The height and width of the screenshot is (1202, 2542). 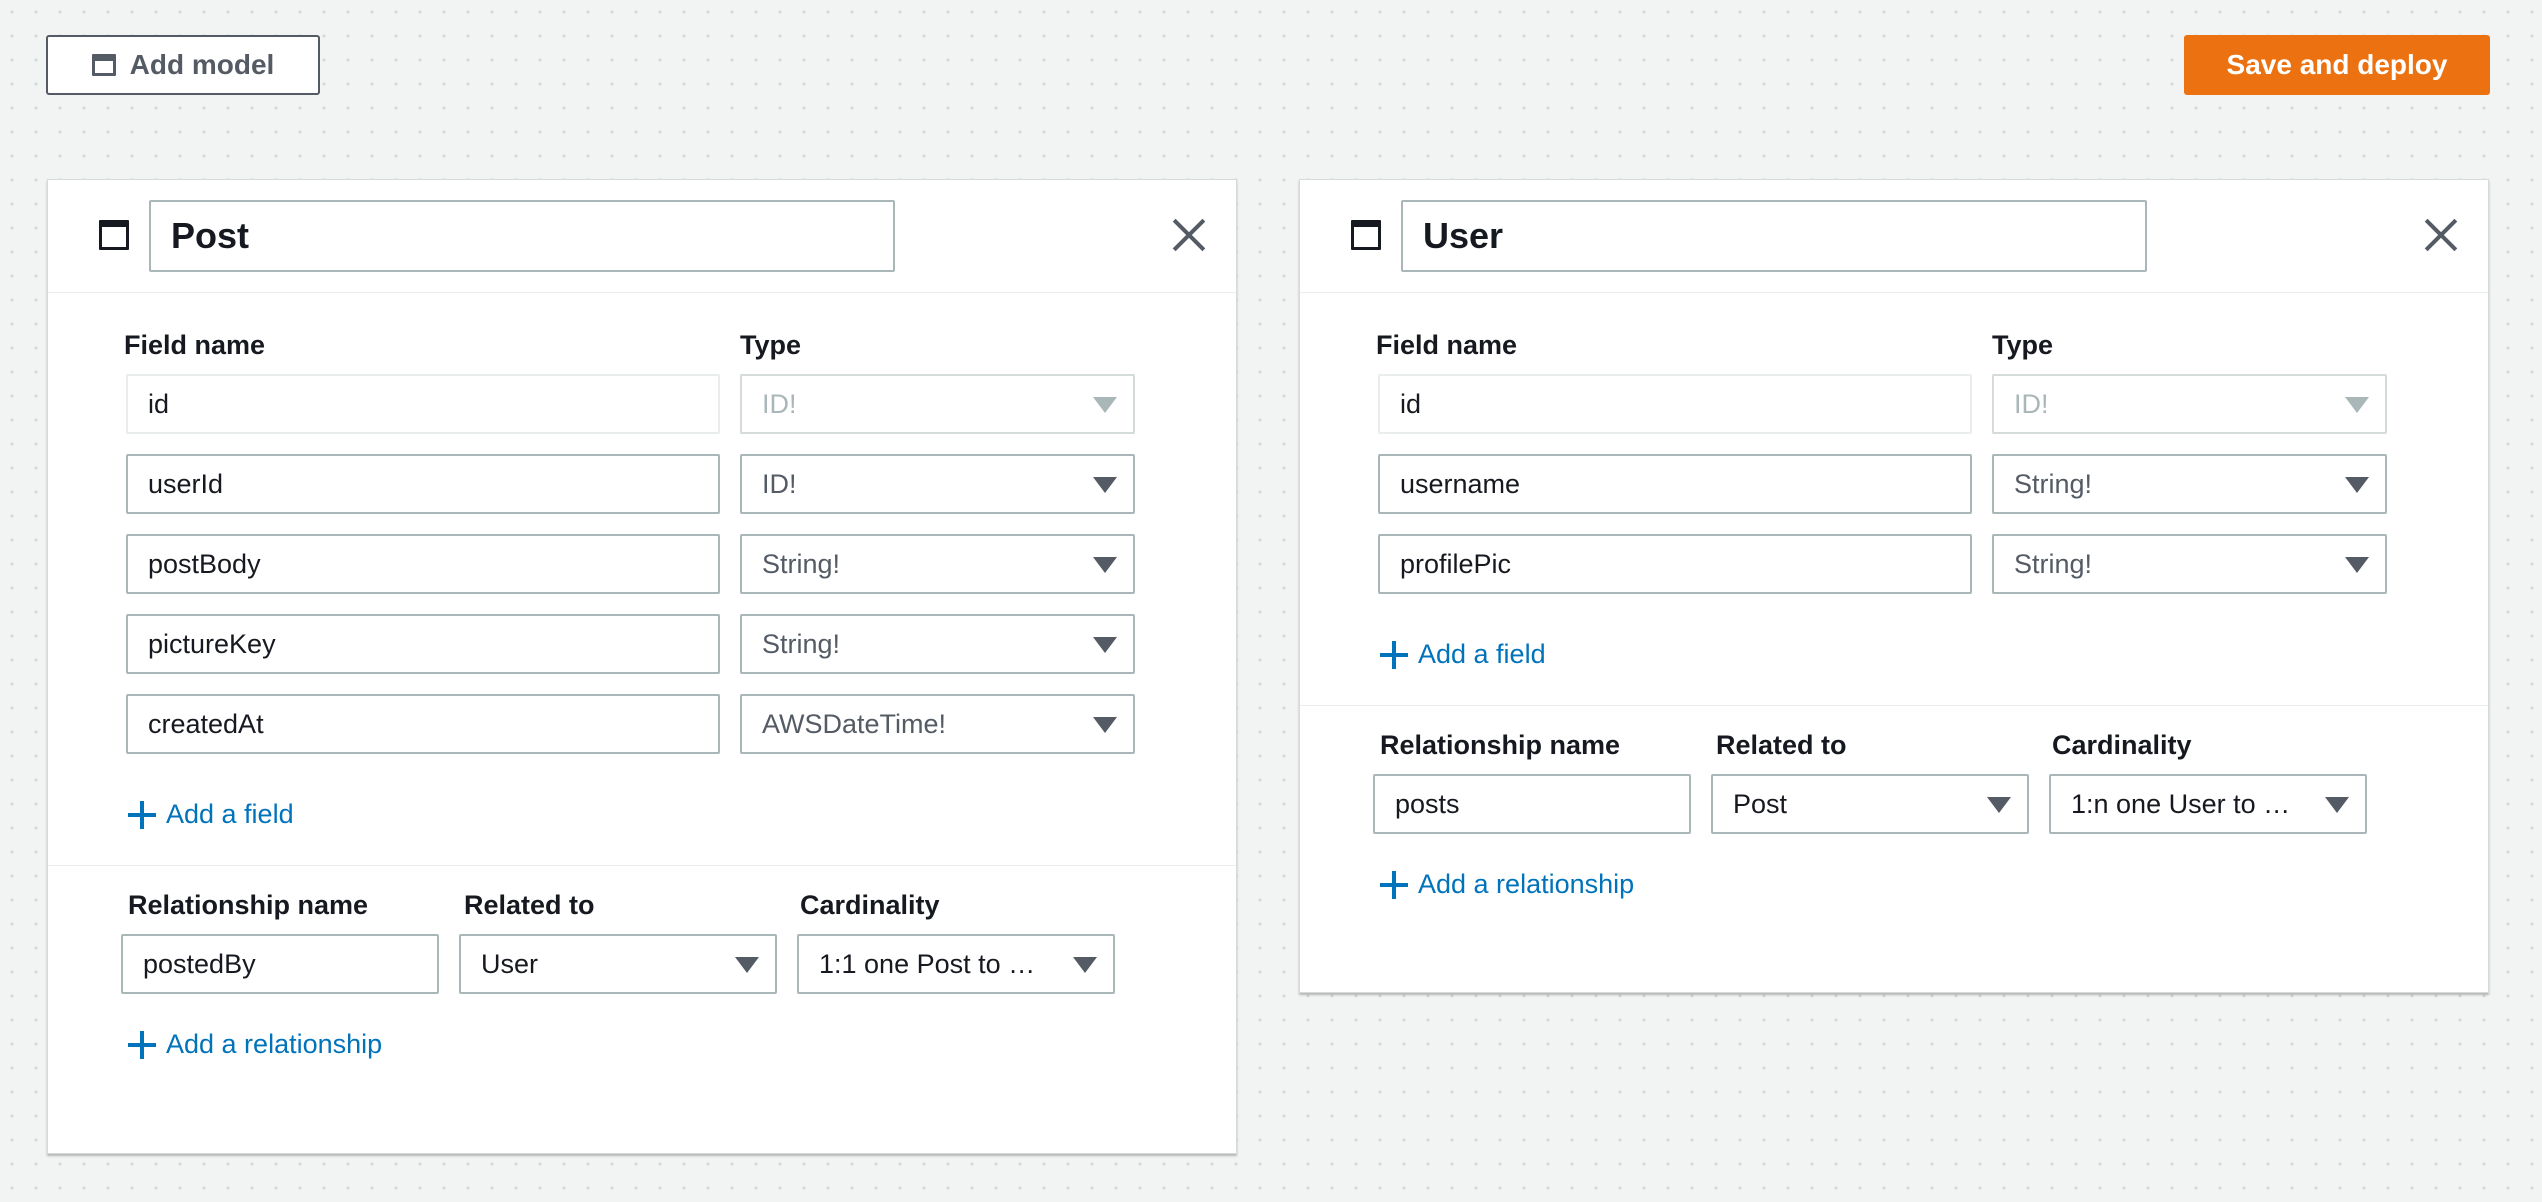 What do you see at coordinates (1675, 564) in the screenshot?
I see `field-name-input: profilePic` at bounding box center [1675, 564].